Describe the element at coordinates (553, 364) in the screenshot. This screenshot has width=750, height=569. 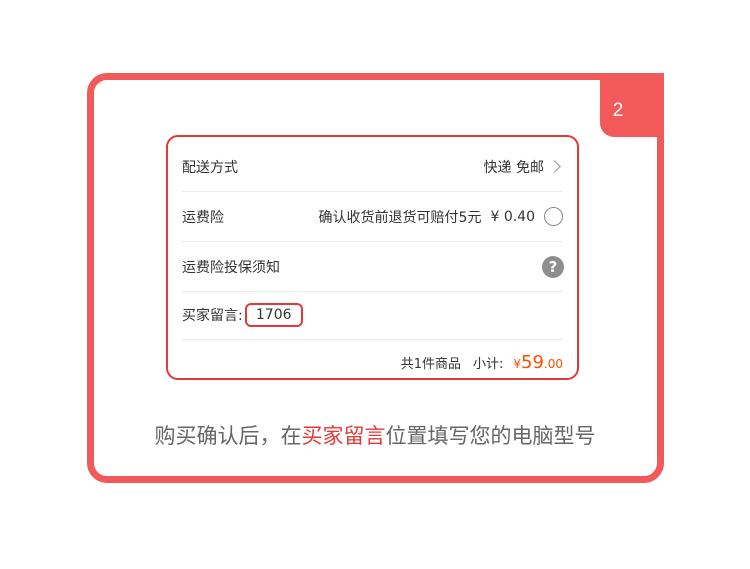
I see `price-decimal: .00` at that location.